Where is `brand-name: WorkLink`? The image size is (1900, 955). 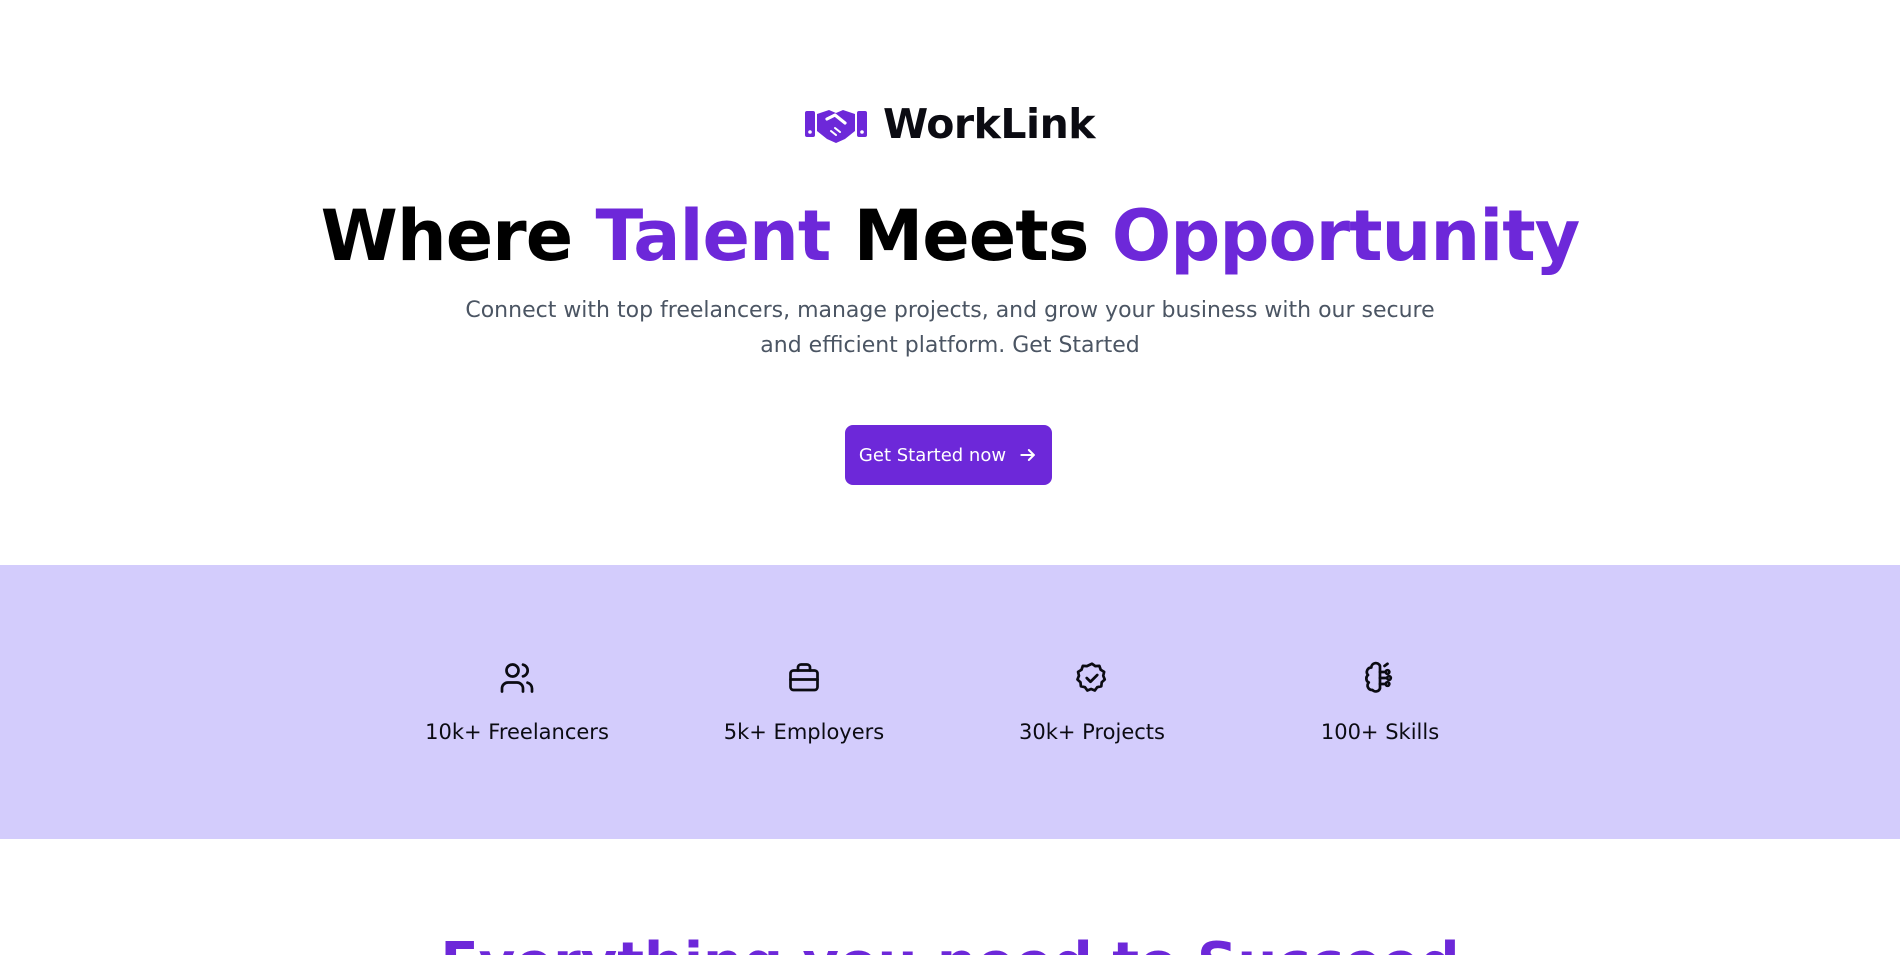
brand-name: WorkLink is located at coordinates (989, 124).